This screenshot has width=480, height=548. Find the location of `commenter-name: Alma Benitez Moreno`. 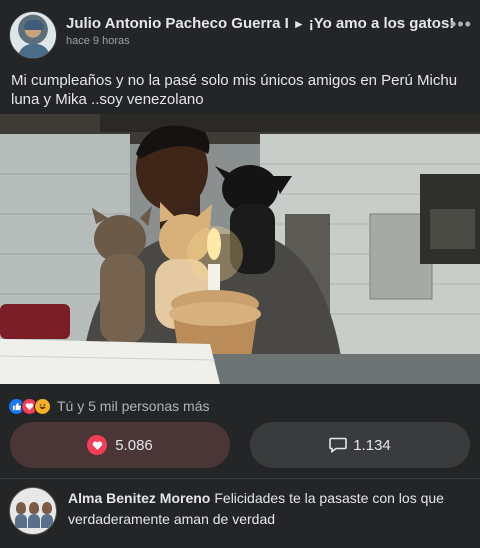

commenter-name: Alma Benitez Moreno is located at coordinates (139, 498).